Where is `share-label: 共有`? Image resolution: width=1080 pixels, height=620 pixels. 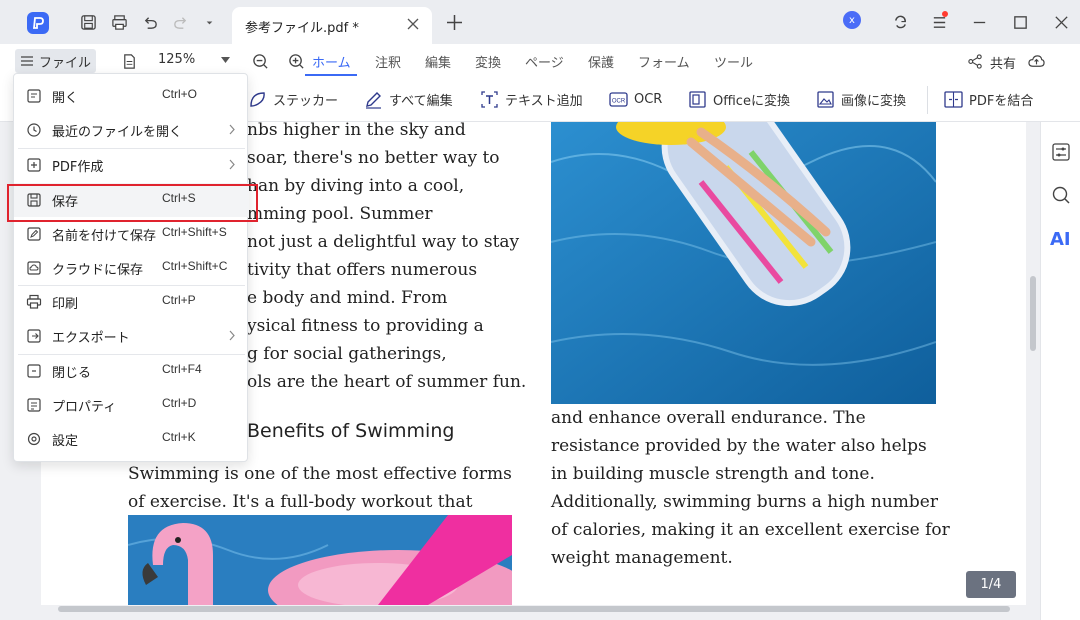 share-label: 共有 is located at coordinates (1003, 62).